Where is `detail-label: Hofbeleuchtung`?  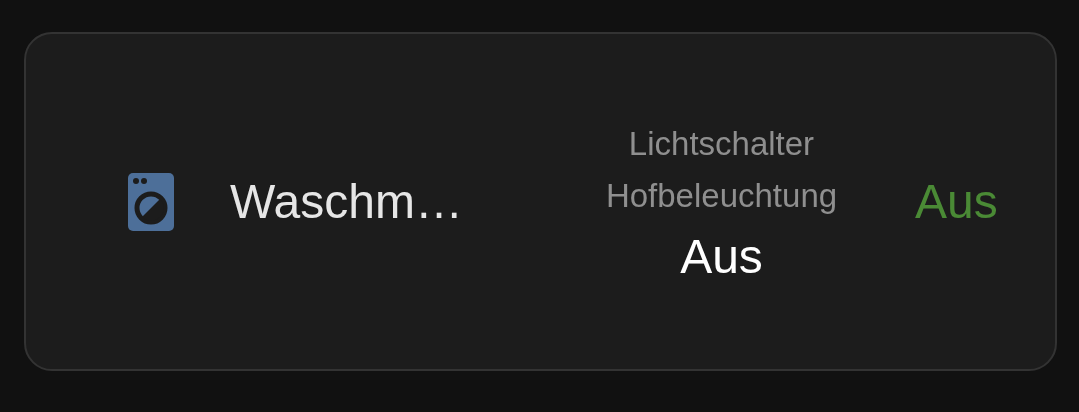
detail-label: Hofbeleuchtung is located at coordinates (721, 196).